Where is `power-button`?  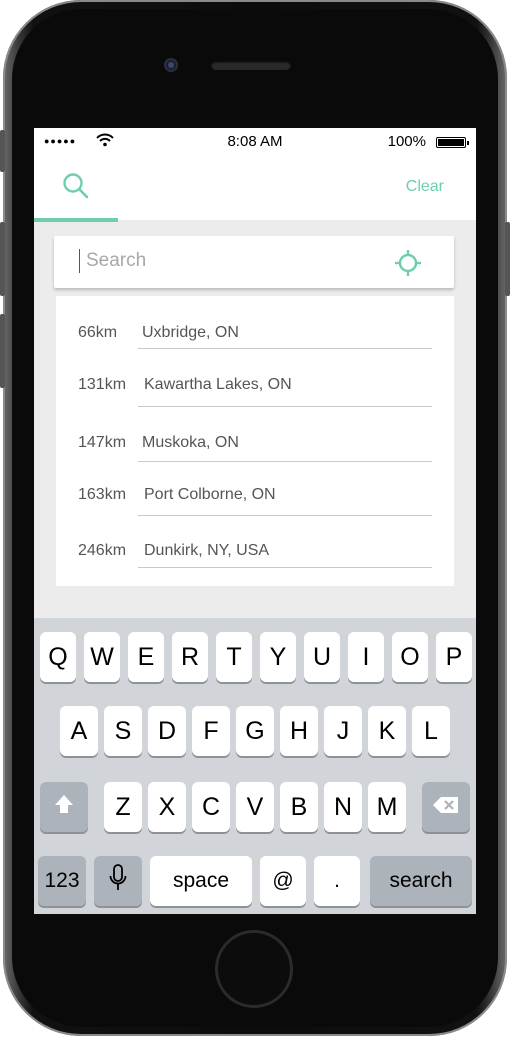 power-button is located at coordinates (507, 259).